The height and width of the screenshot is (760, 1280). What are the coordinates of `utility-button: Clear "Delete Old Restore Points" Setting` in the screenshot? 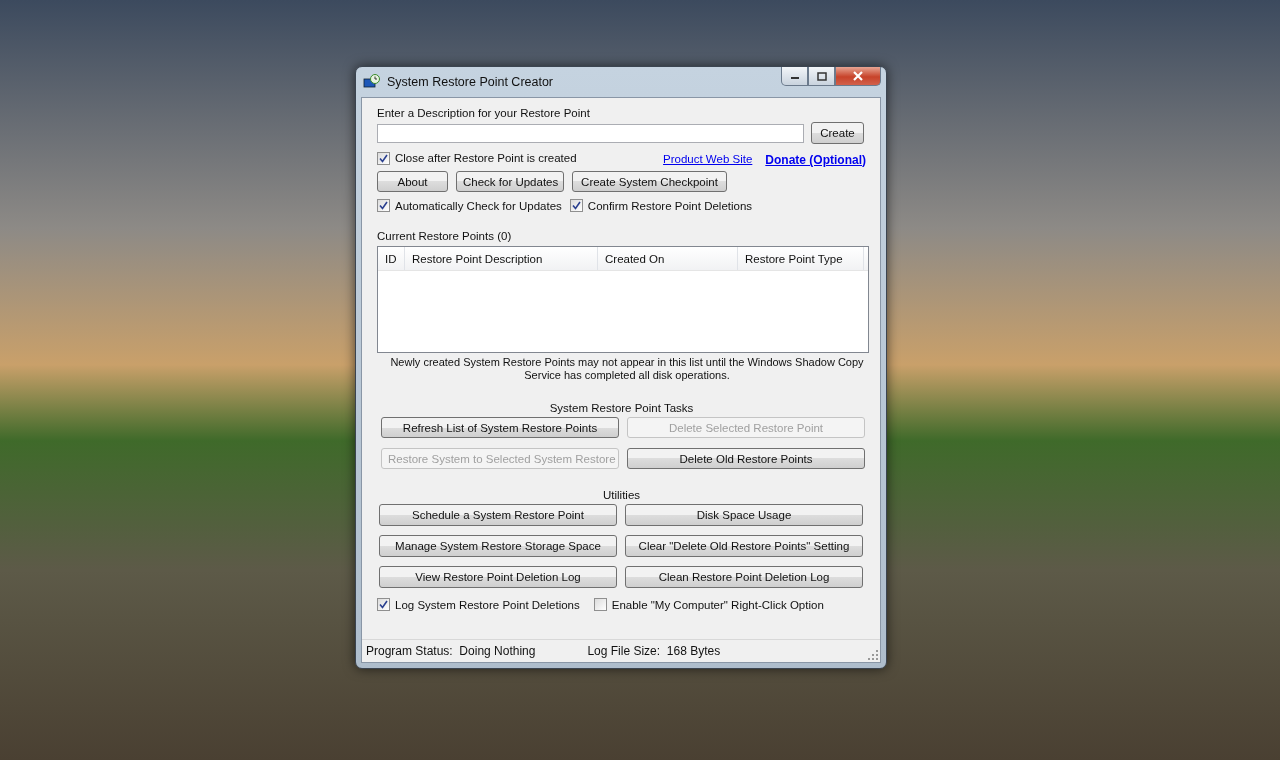 It's located at (744, 546).